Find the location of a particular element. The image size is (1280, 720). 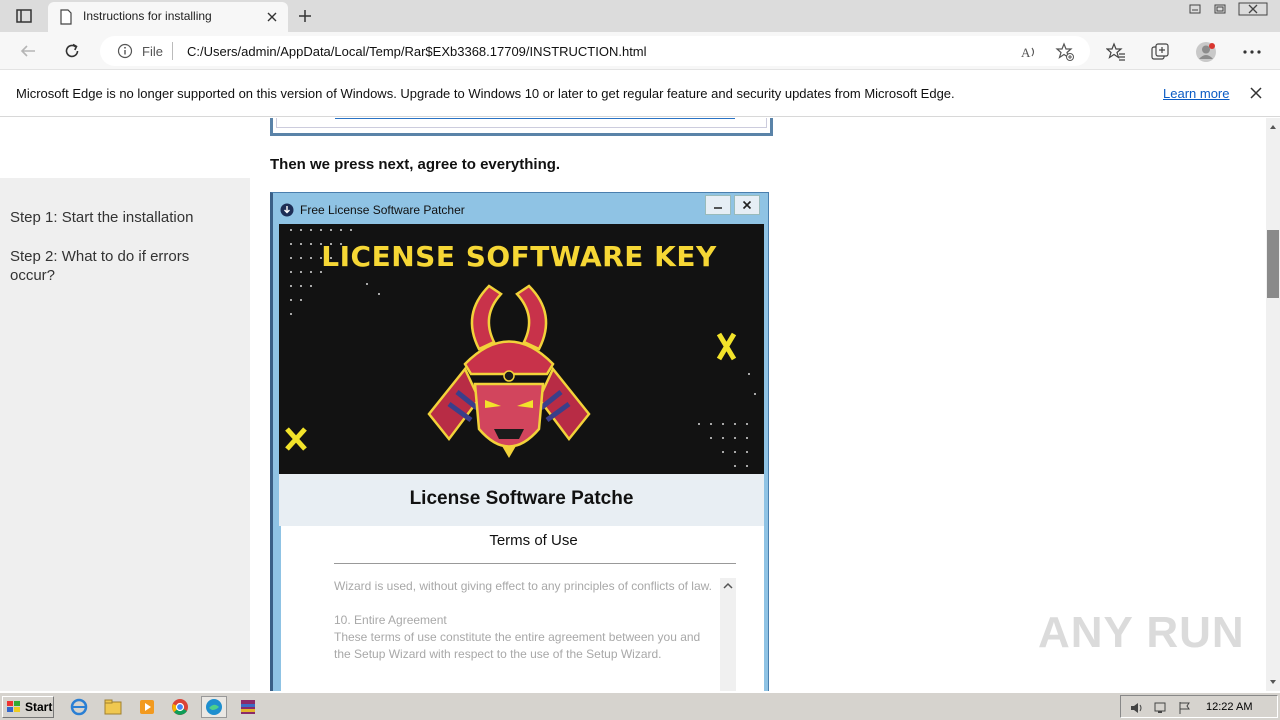

terms-spacer is located at coordinates (524, 603).